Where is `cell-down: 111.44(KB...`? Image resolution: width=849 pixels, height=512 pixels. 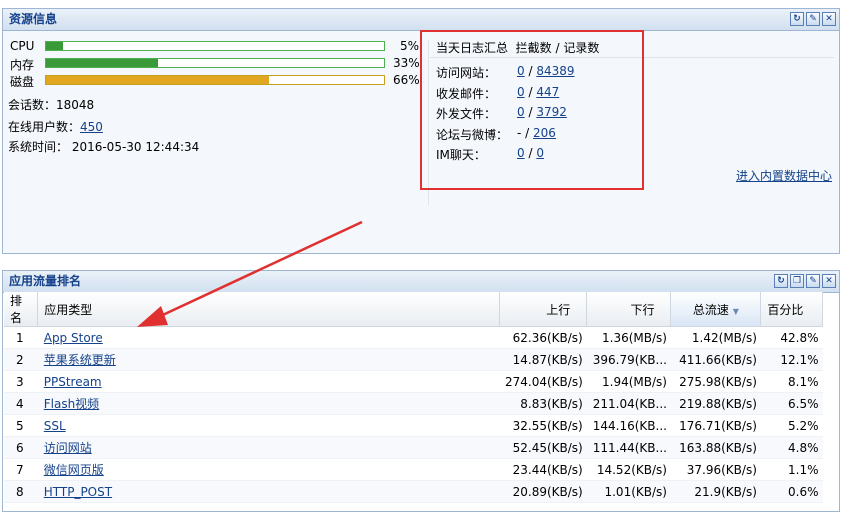
cell-down: 111.44(KB... is located at coordinates (628, 447).